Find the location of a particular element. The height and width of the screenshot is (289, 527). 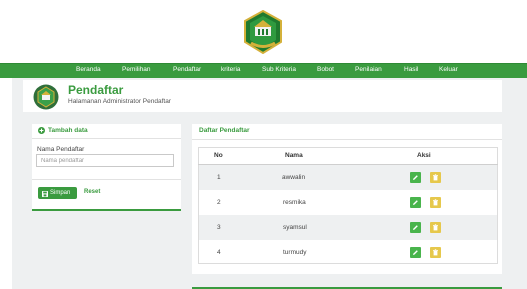

table-row: 4 turmudy is located at coordinates (348, 252).